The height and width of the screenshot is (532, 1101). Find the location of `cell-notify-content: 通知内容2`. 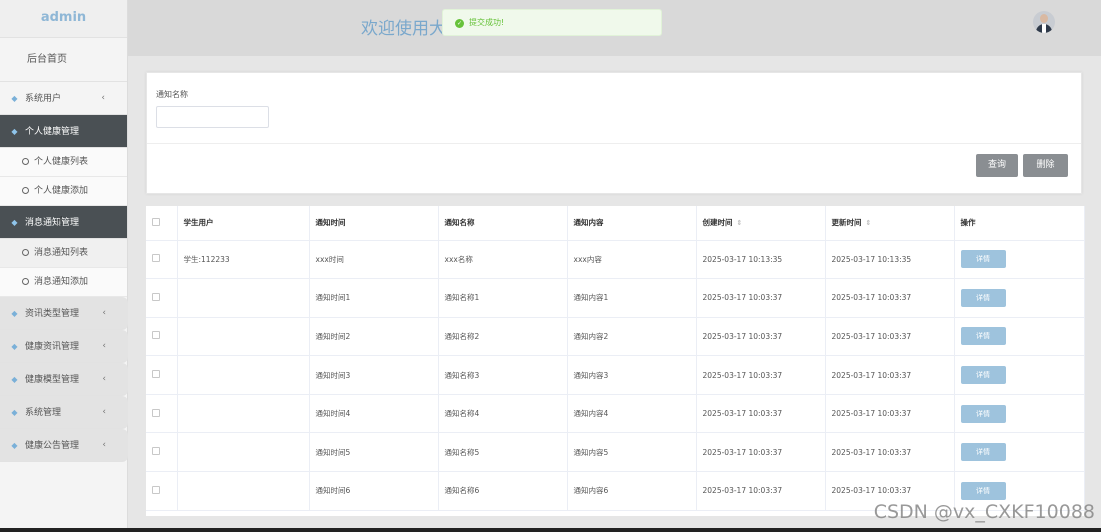

cell-notify-content: 通知内容2 is located at coordinates (632, 337).